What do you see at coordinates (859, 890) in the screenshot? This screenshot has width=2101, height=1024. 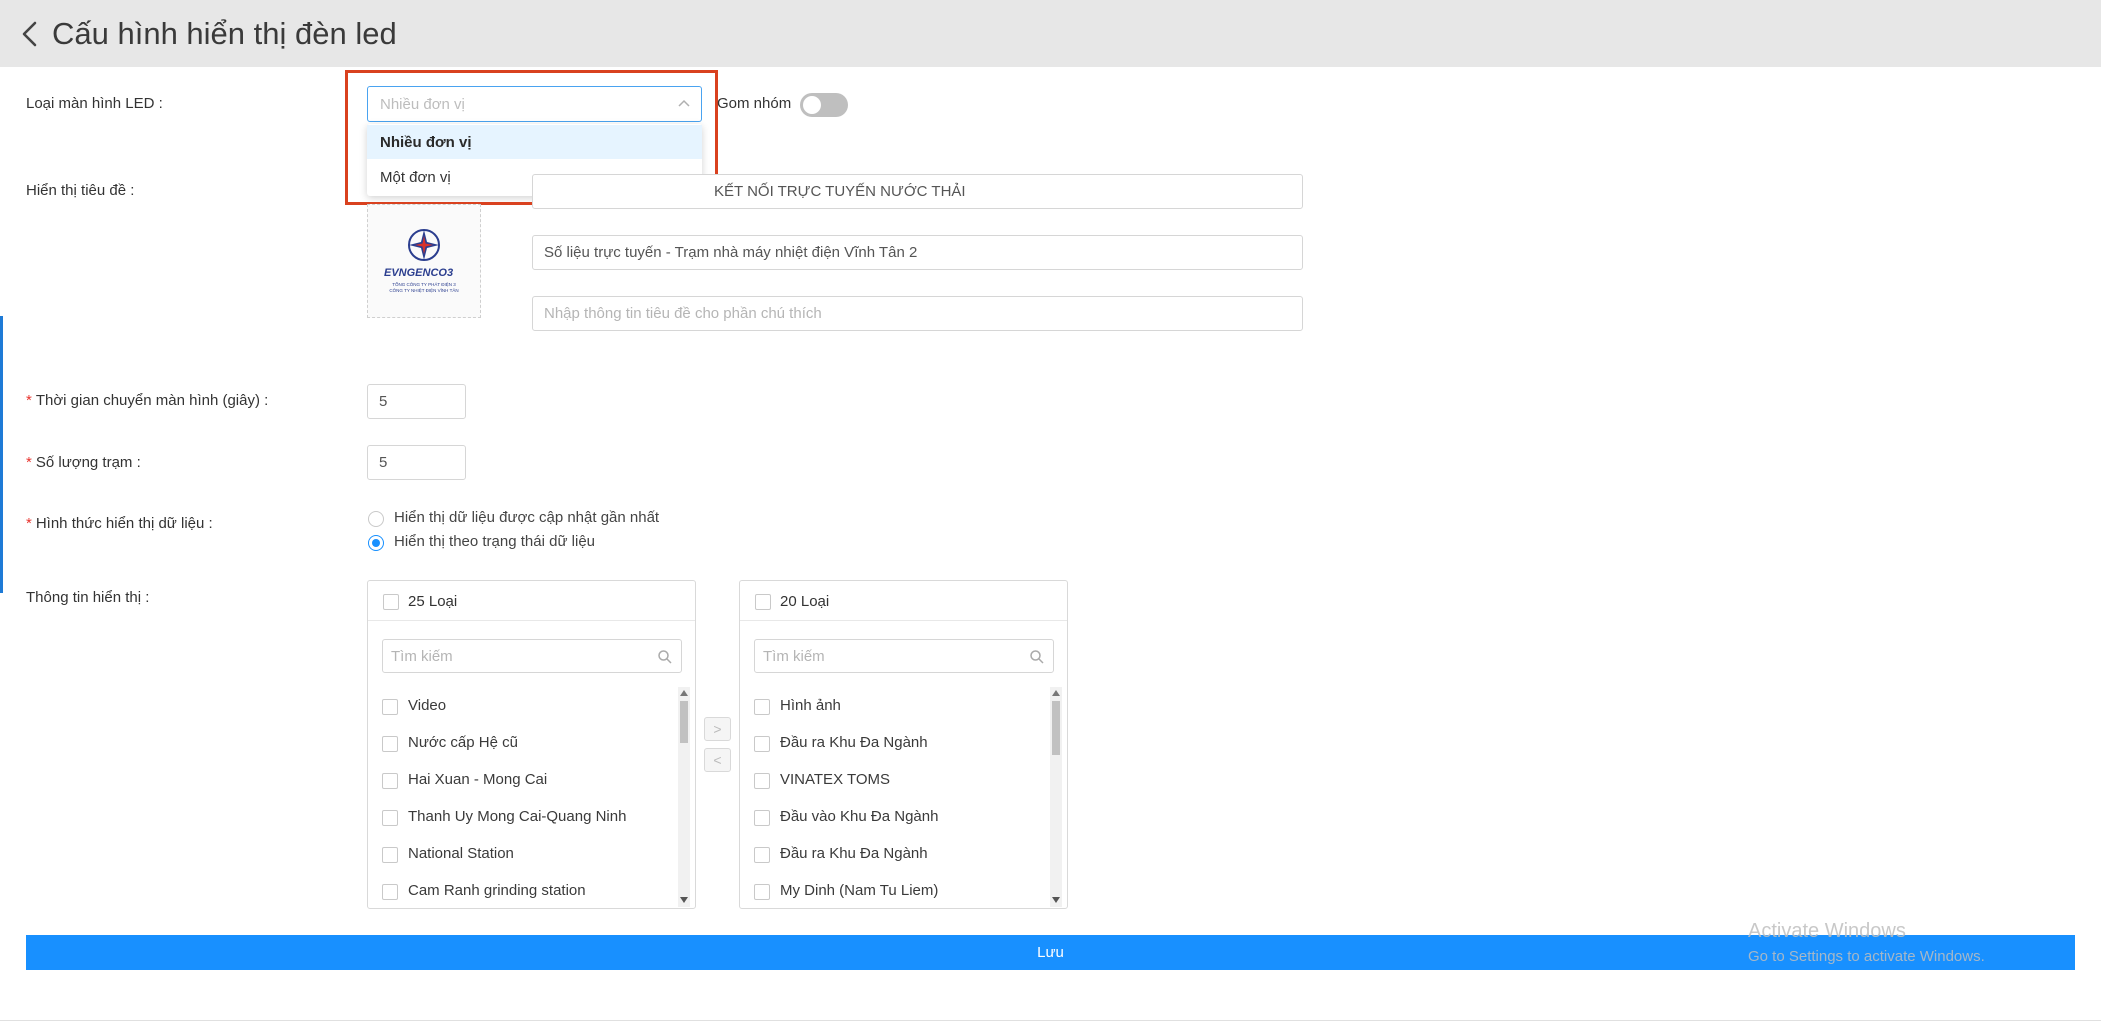 I see `item-label: My Dinh (Nam Tu Liem)` at bounding box center [859, 890].